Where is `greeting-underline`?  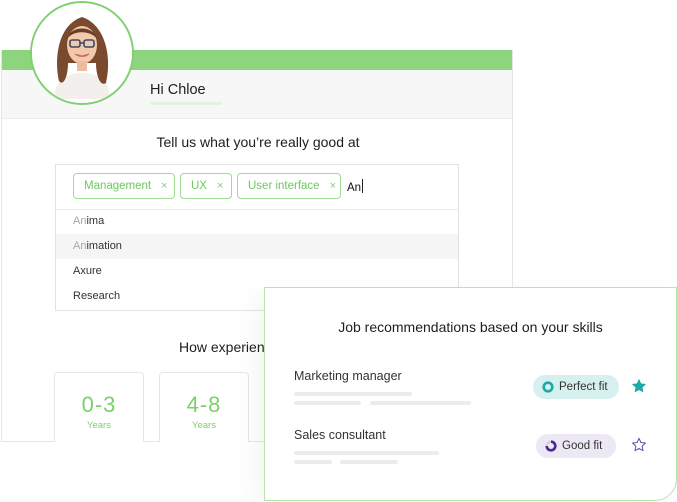 greeting-underline is located at coordinates (186, 103).